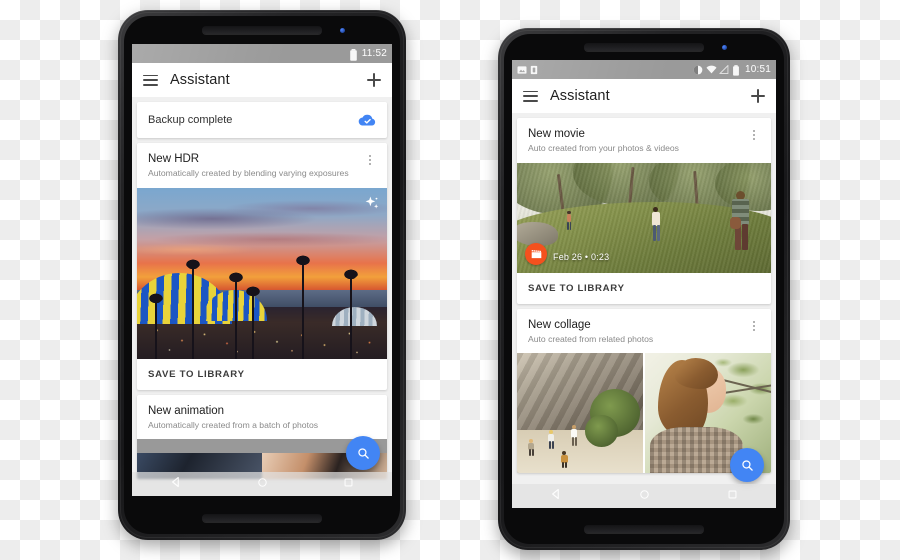 The width and height of the screenshot is (900, 560). Describe the element at coordinates (757, 69) in the screenshot. I see `status-clock-right: 10:51` at that location.